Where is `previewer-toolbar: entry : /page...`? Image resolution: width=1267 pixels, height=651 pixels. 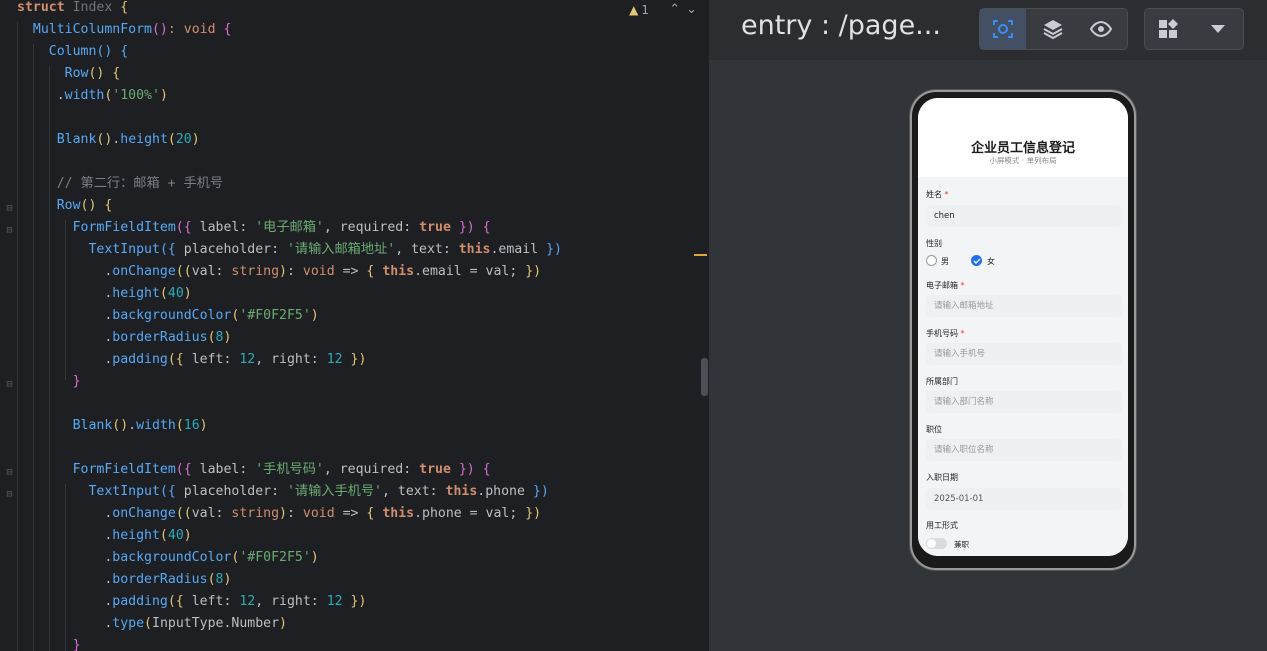
previewer-toolbar: entry : /page... is located at coordinates (988, 30).